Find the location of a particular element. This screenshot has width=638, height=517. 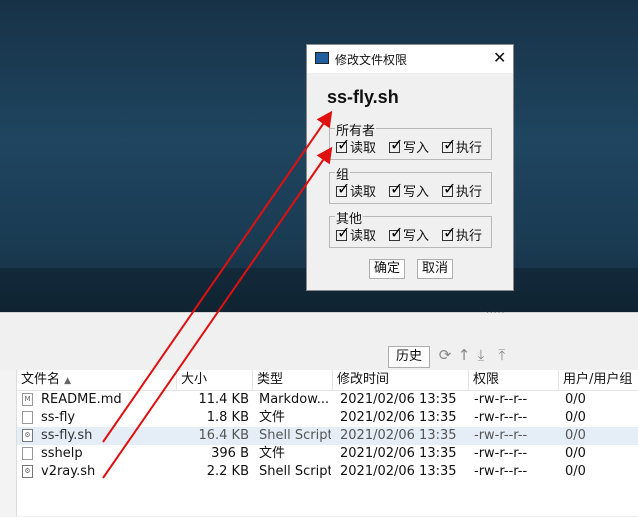

other-write-checkbox: 写入 is located at coordinates (409, 235).